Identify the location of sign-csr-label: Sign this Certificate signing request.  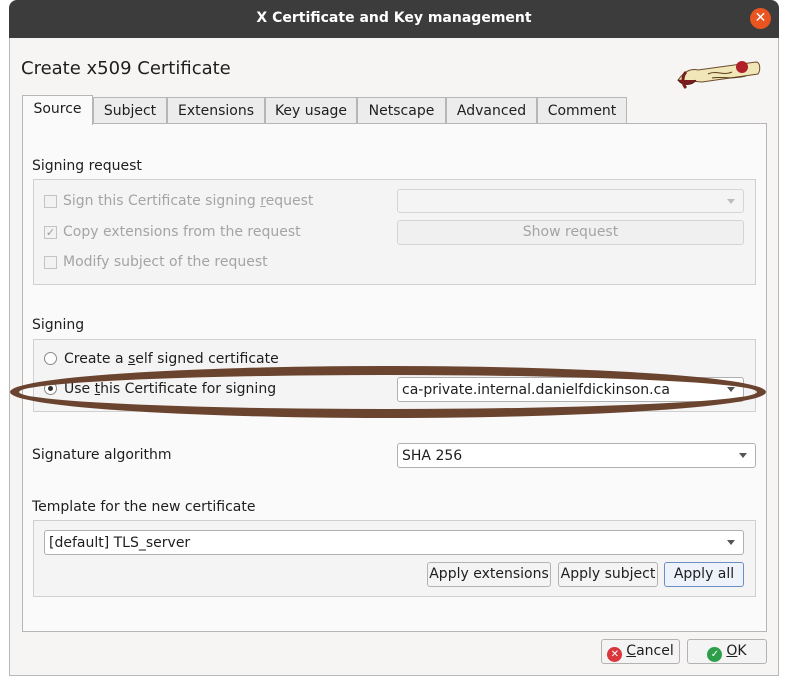
(188, 201).